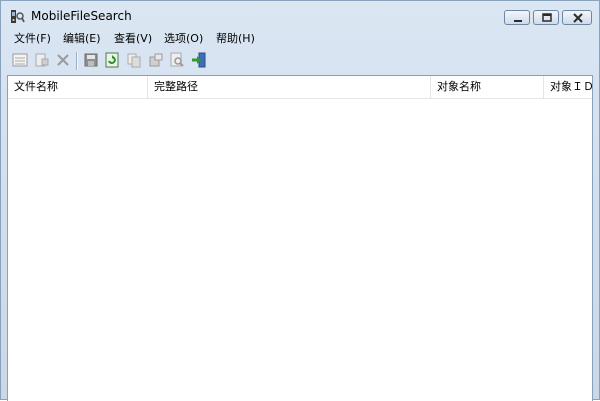 The width and height of the screenshot is (600, 401). I want to click on list-header: 文件名称 完整路径 对象名称 对象ＩＤ, so click(300, 87).